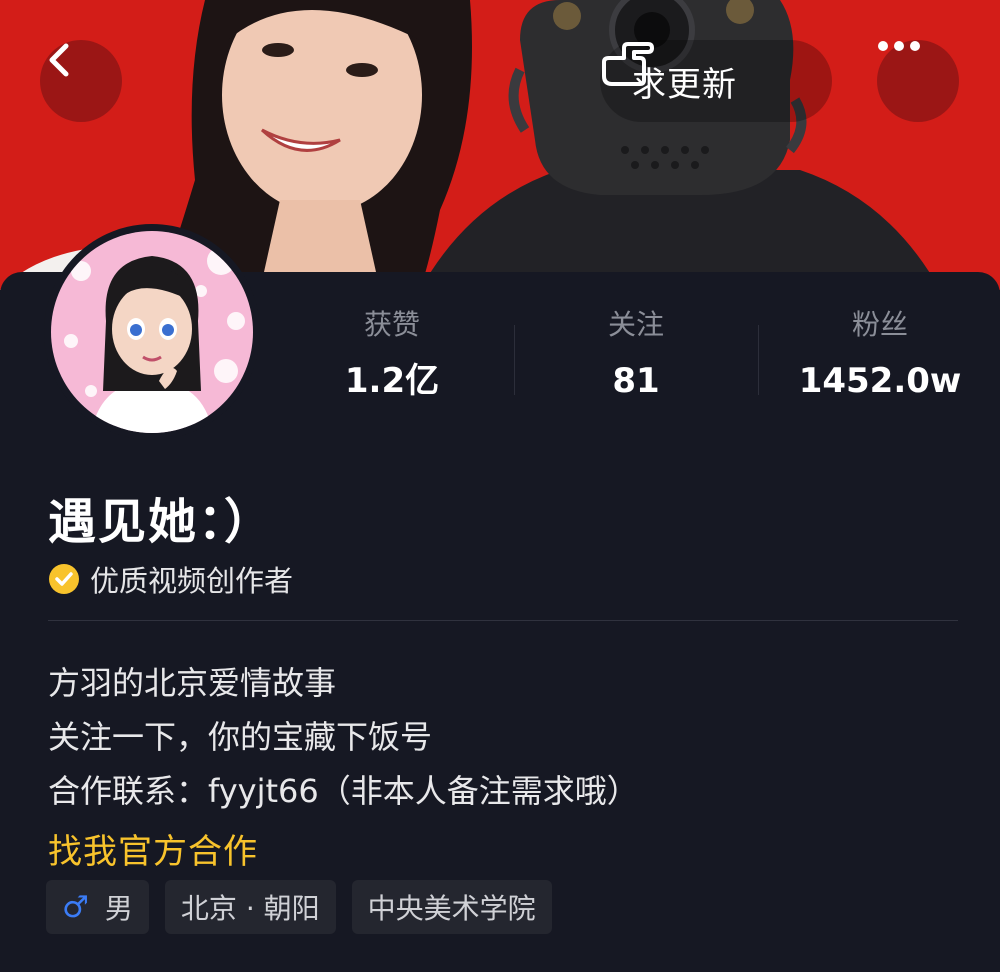 The image size is (1000, 972). I want to click on tag-location: 北京 · 朝阳, so click(250, 907).